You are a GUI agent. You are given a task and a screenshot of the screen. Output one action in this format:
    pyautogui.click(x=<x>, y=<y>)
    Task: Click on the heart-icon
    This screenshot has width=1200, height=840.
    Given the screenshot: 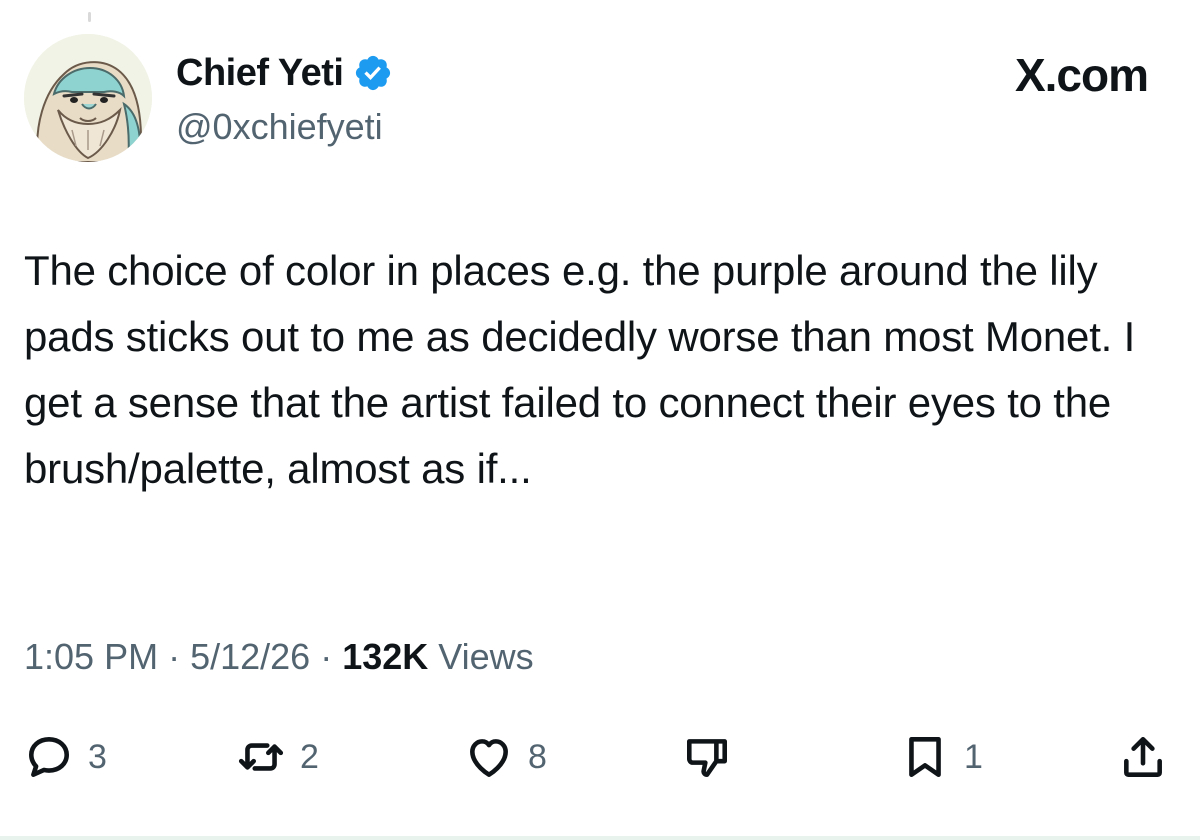 What is the action you would take?
    pyautogui.click(x=489, y=758)
    